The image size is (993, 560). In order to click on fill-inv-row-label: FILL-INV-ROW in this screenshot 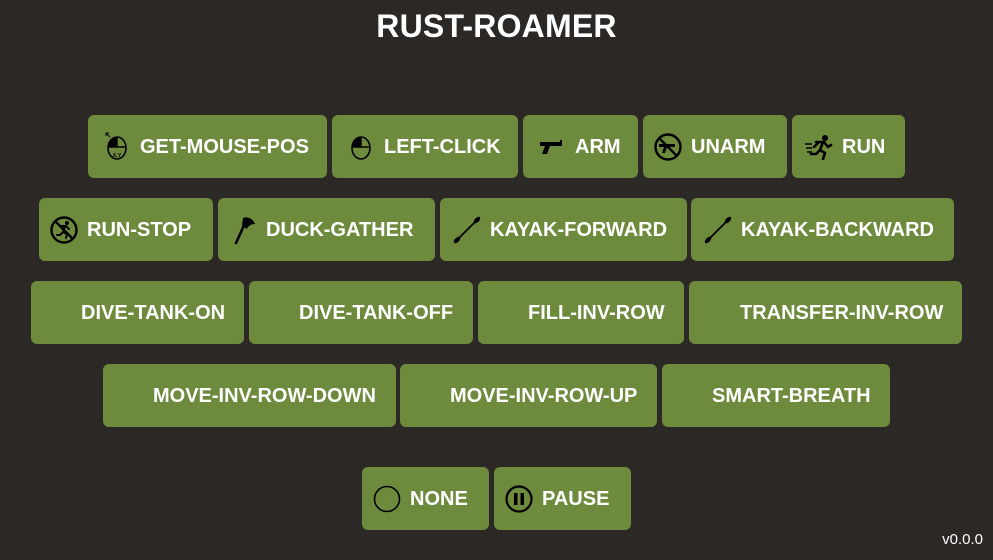, I will do `click(596, 312)`.